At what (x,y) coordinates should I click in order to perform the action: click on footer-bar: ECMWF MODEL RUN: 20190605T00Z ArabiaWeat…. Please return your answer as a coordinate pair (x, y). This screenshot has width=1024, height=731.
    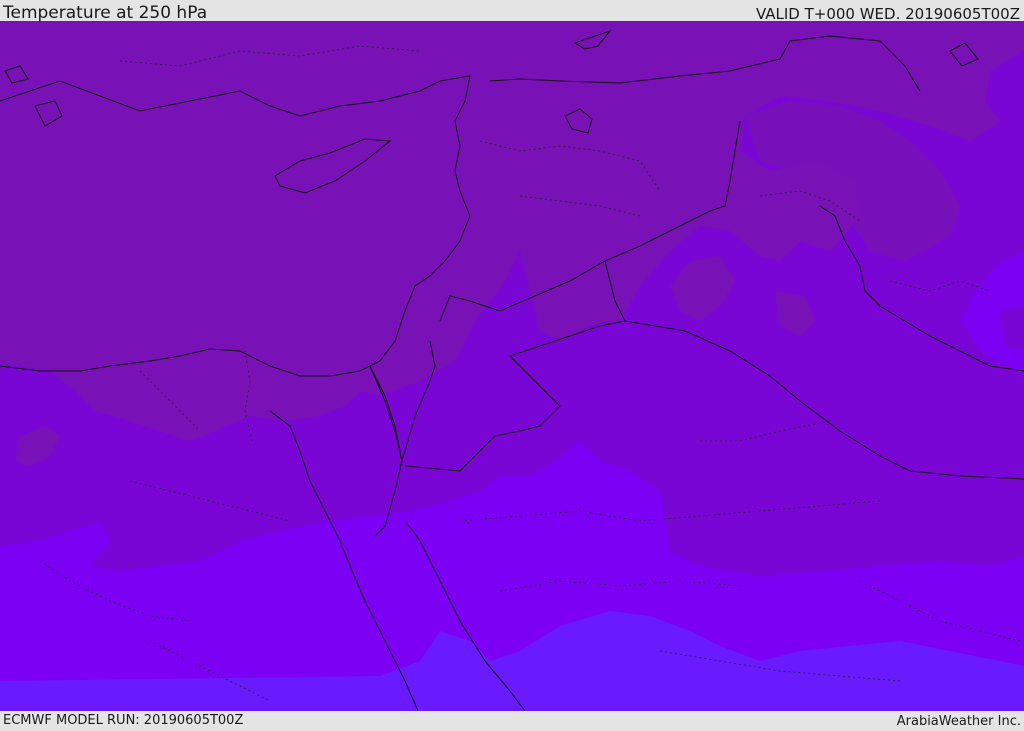
    Looking at the image, I should click on (512, 720).